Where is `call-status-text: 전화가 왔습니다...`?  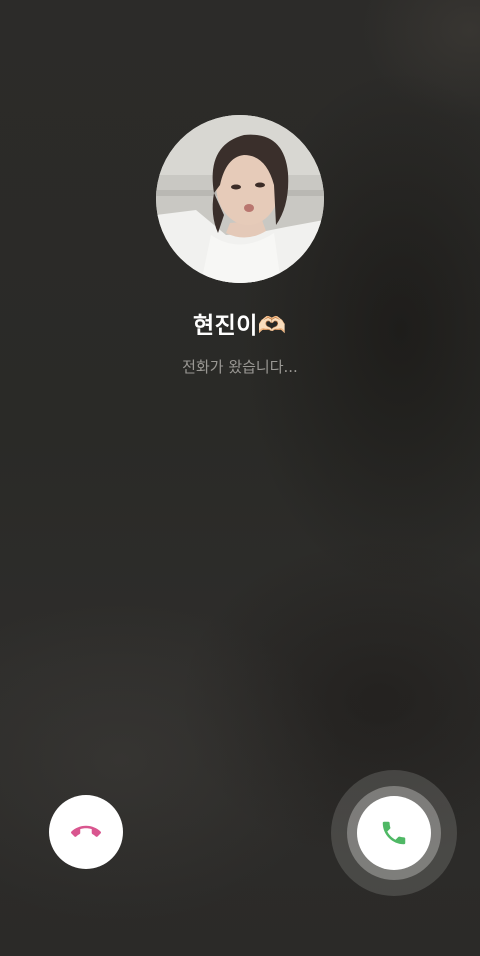
call-status-text: 전화가 왔습니다... is located at coordinates (240, 367).